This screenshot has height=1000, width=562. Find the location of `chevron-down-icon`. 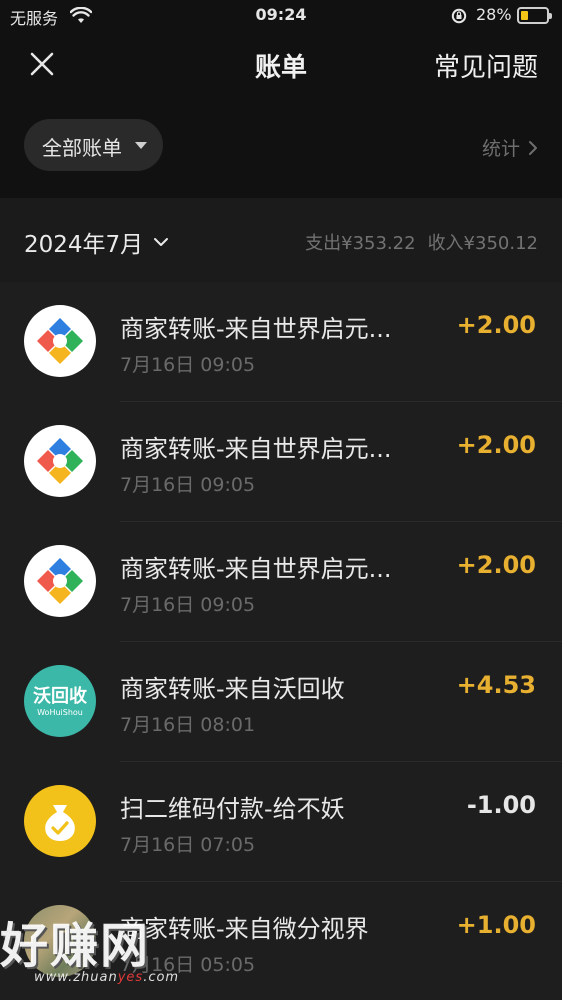

chevron-down-icon is located at coordinates (161, 242).